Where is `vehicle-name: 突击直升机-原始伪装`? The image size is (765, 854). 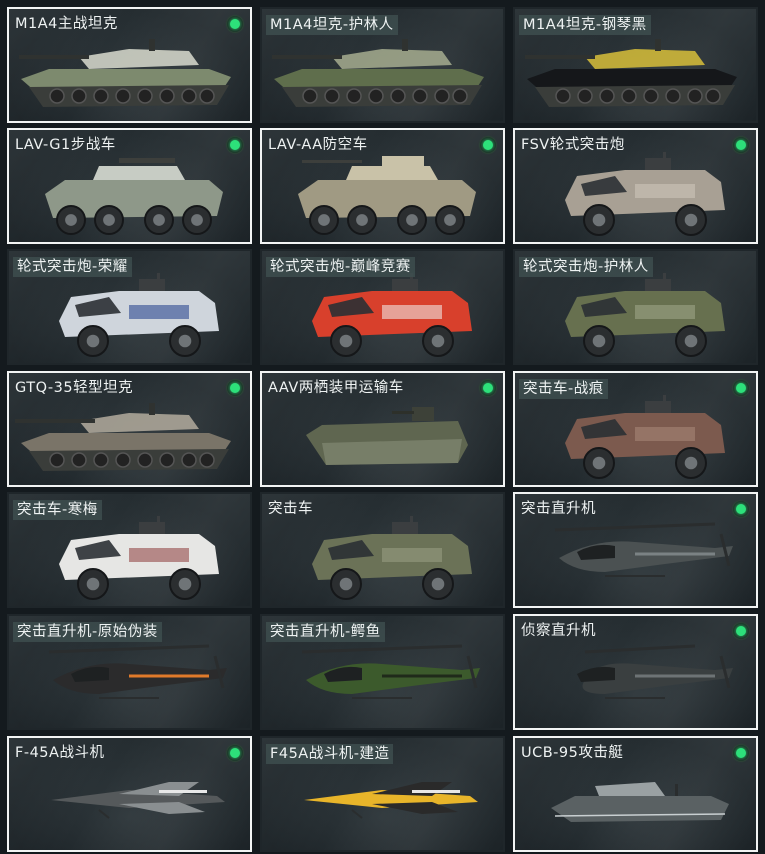 vehicle-name: 突击直升机-原始伪装 is located at coordinates (87, 632).